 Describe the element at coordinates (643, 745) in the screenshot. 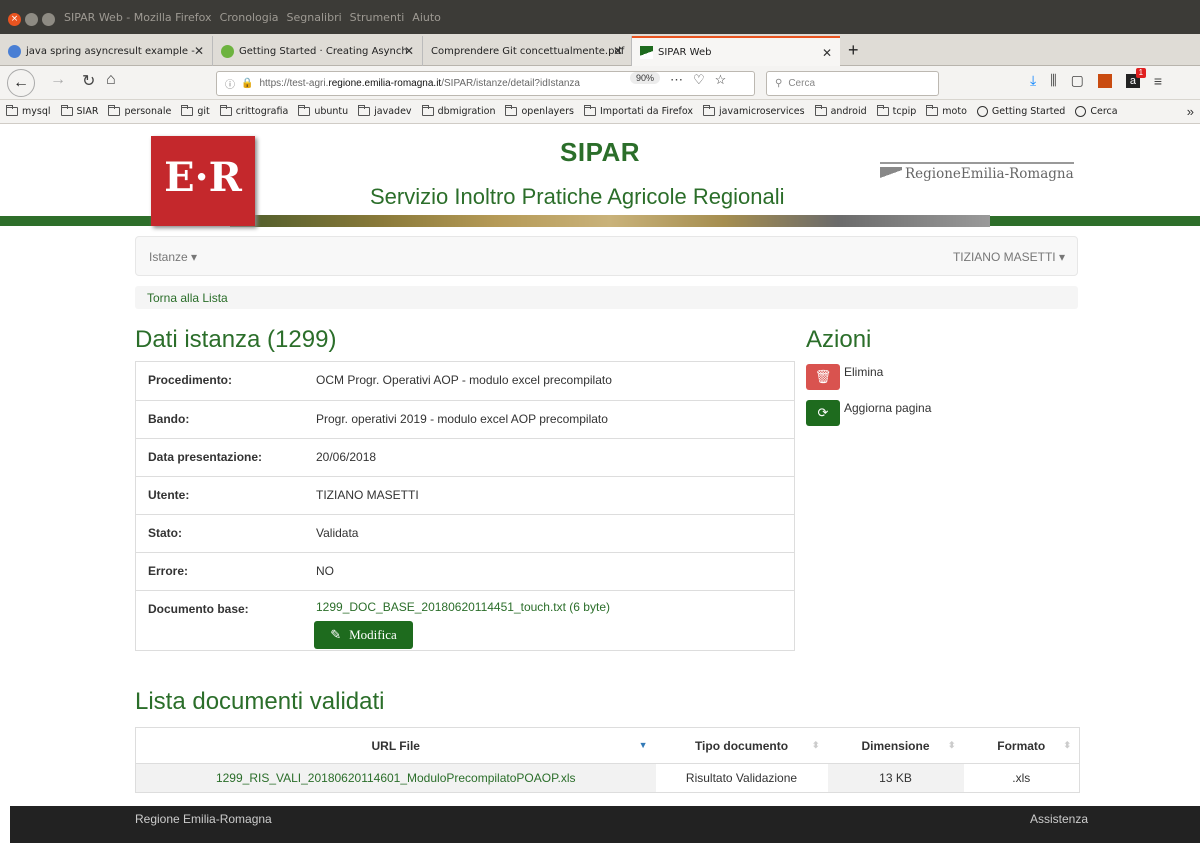

I see `sort-desc-icon: ▼` at that location.